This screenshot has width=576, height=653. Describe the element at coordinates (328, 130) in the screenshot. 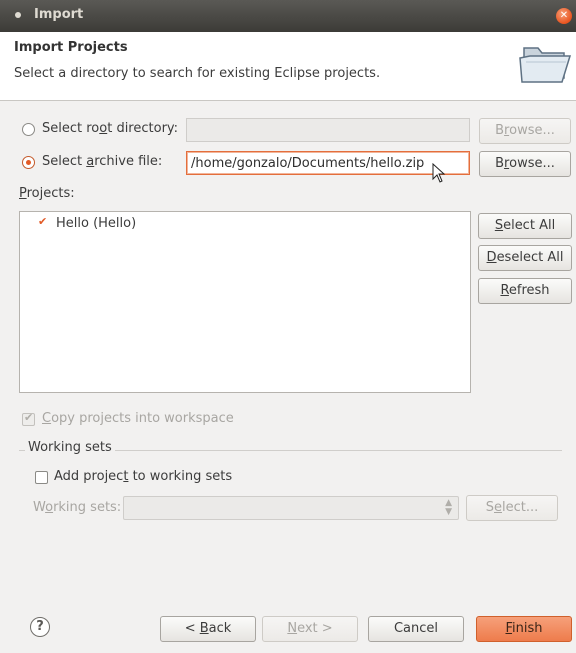

I see `root-directory-field` at that location.